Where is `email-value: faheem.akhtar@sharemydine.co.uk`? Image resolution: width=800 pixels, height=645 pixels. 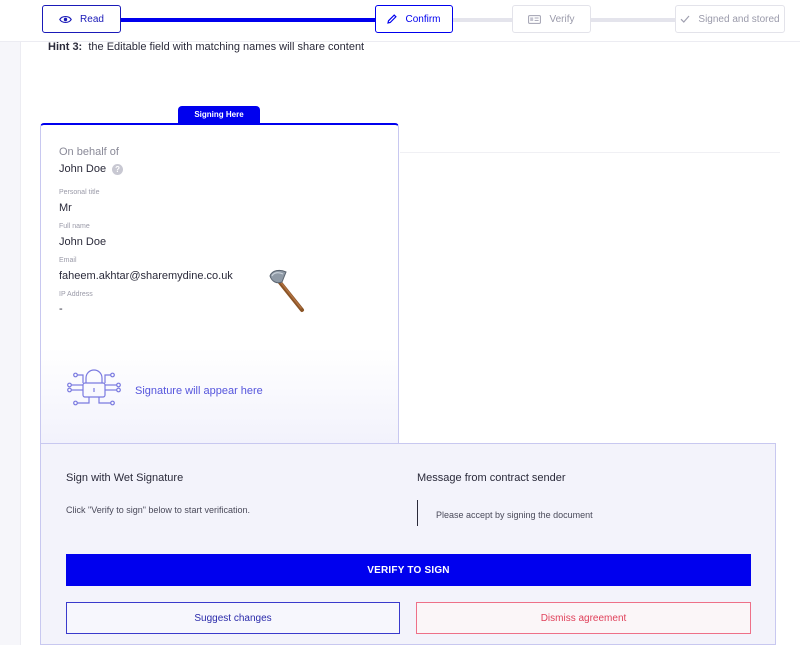 email-value: faheem.akhtar@sharemydine.co.uk is located at coordinates (146, 276).